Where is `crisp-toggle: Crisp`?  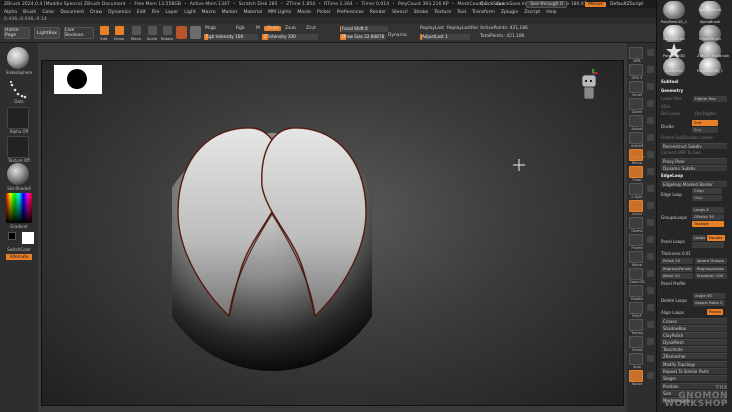
crisp-toggle: Crisp is located at coordinates (707, 191).